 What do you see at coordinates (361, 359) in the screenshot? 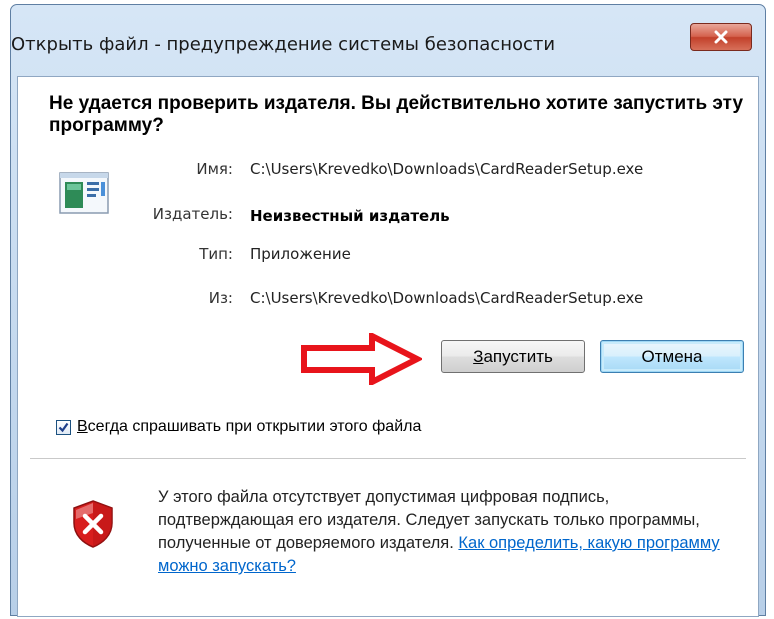
I see `red-arrow-icon` at bounding box center [361, 359].